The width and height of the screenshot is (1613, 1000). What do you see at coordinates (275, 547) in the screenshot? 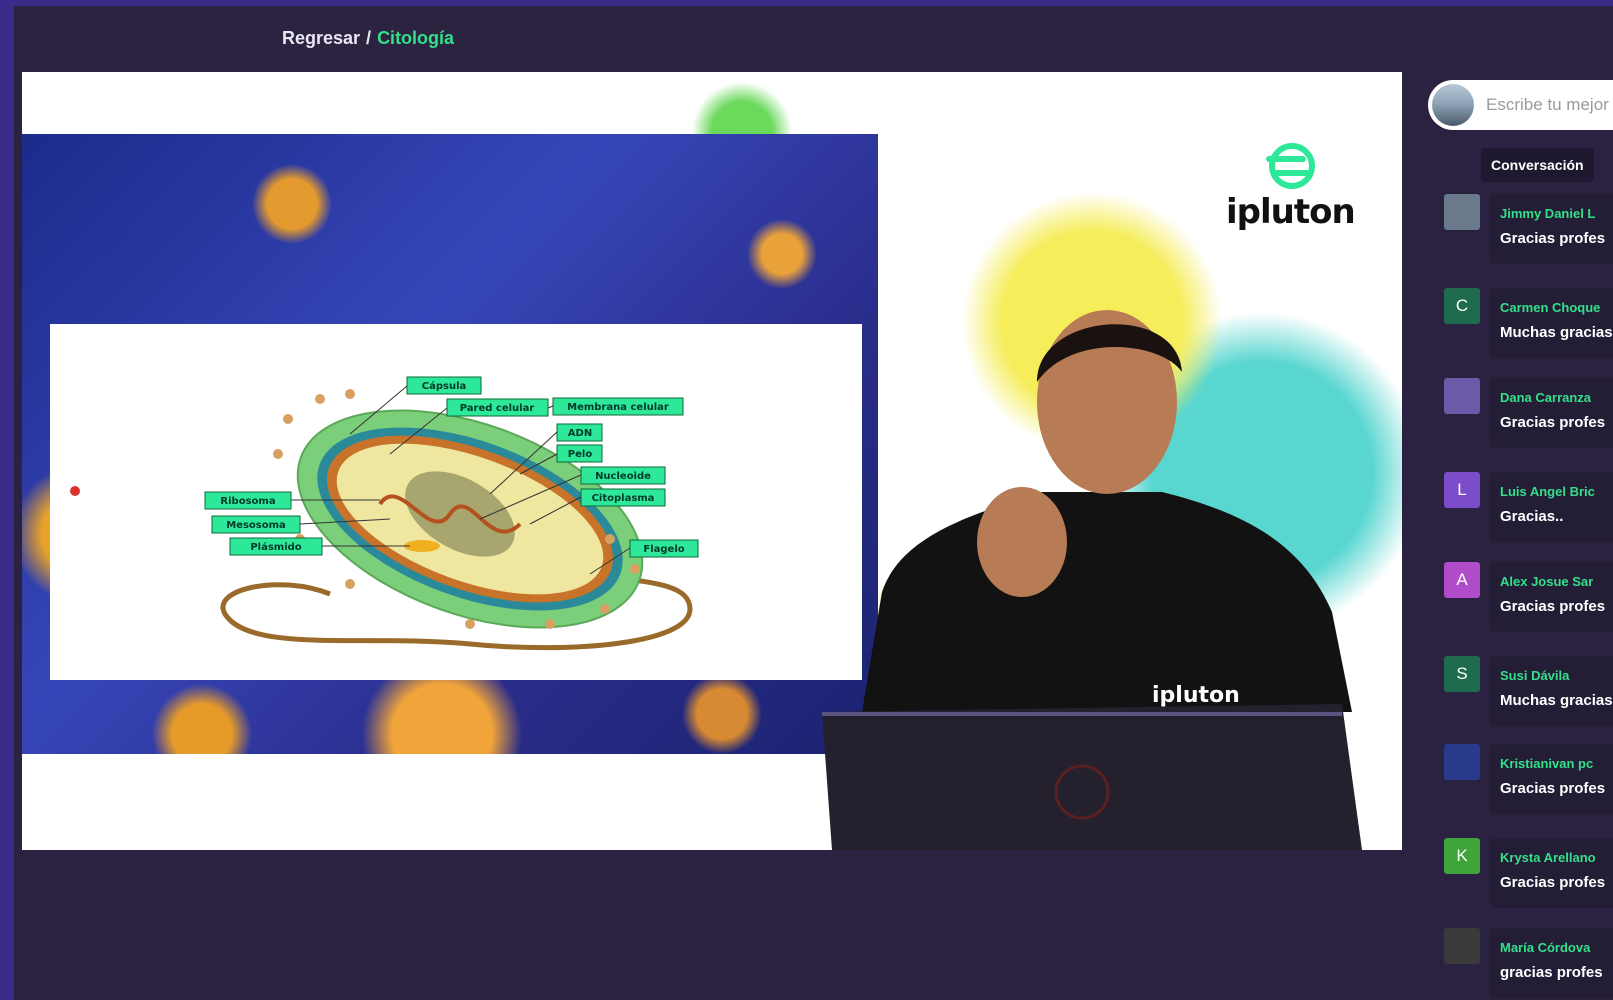
I see `label-plasmido: Plásmido` at bounding box center [275, 547].